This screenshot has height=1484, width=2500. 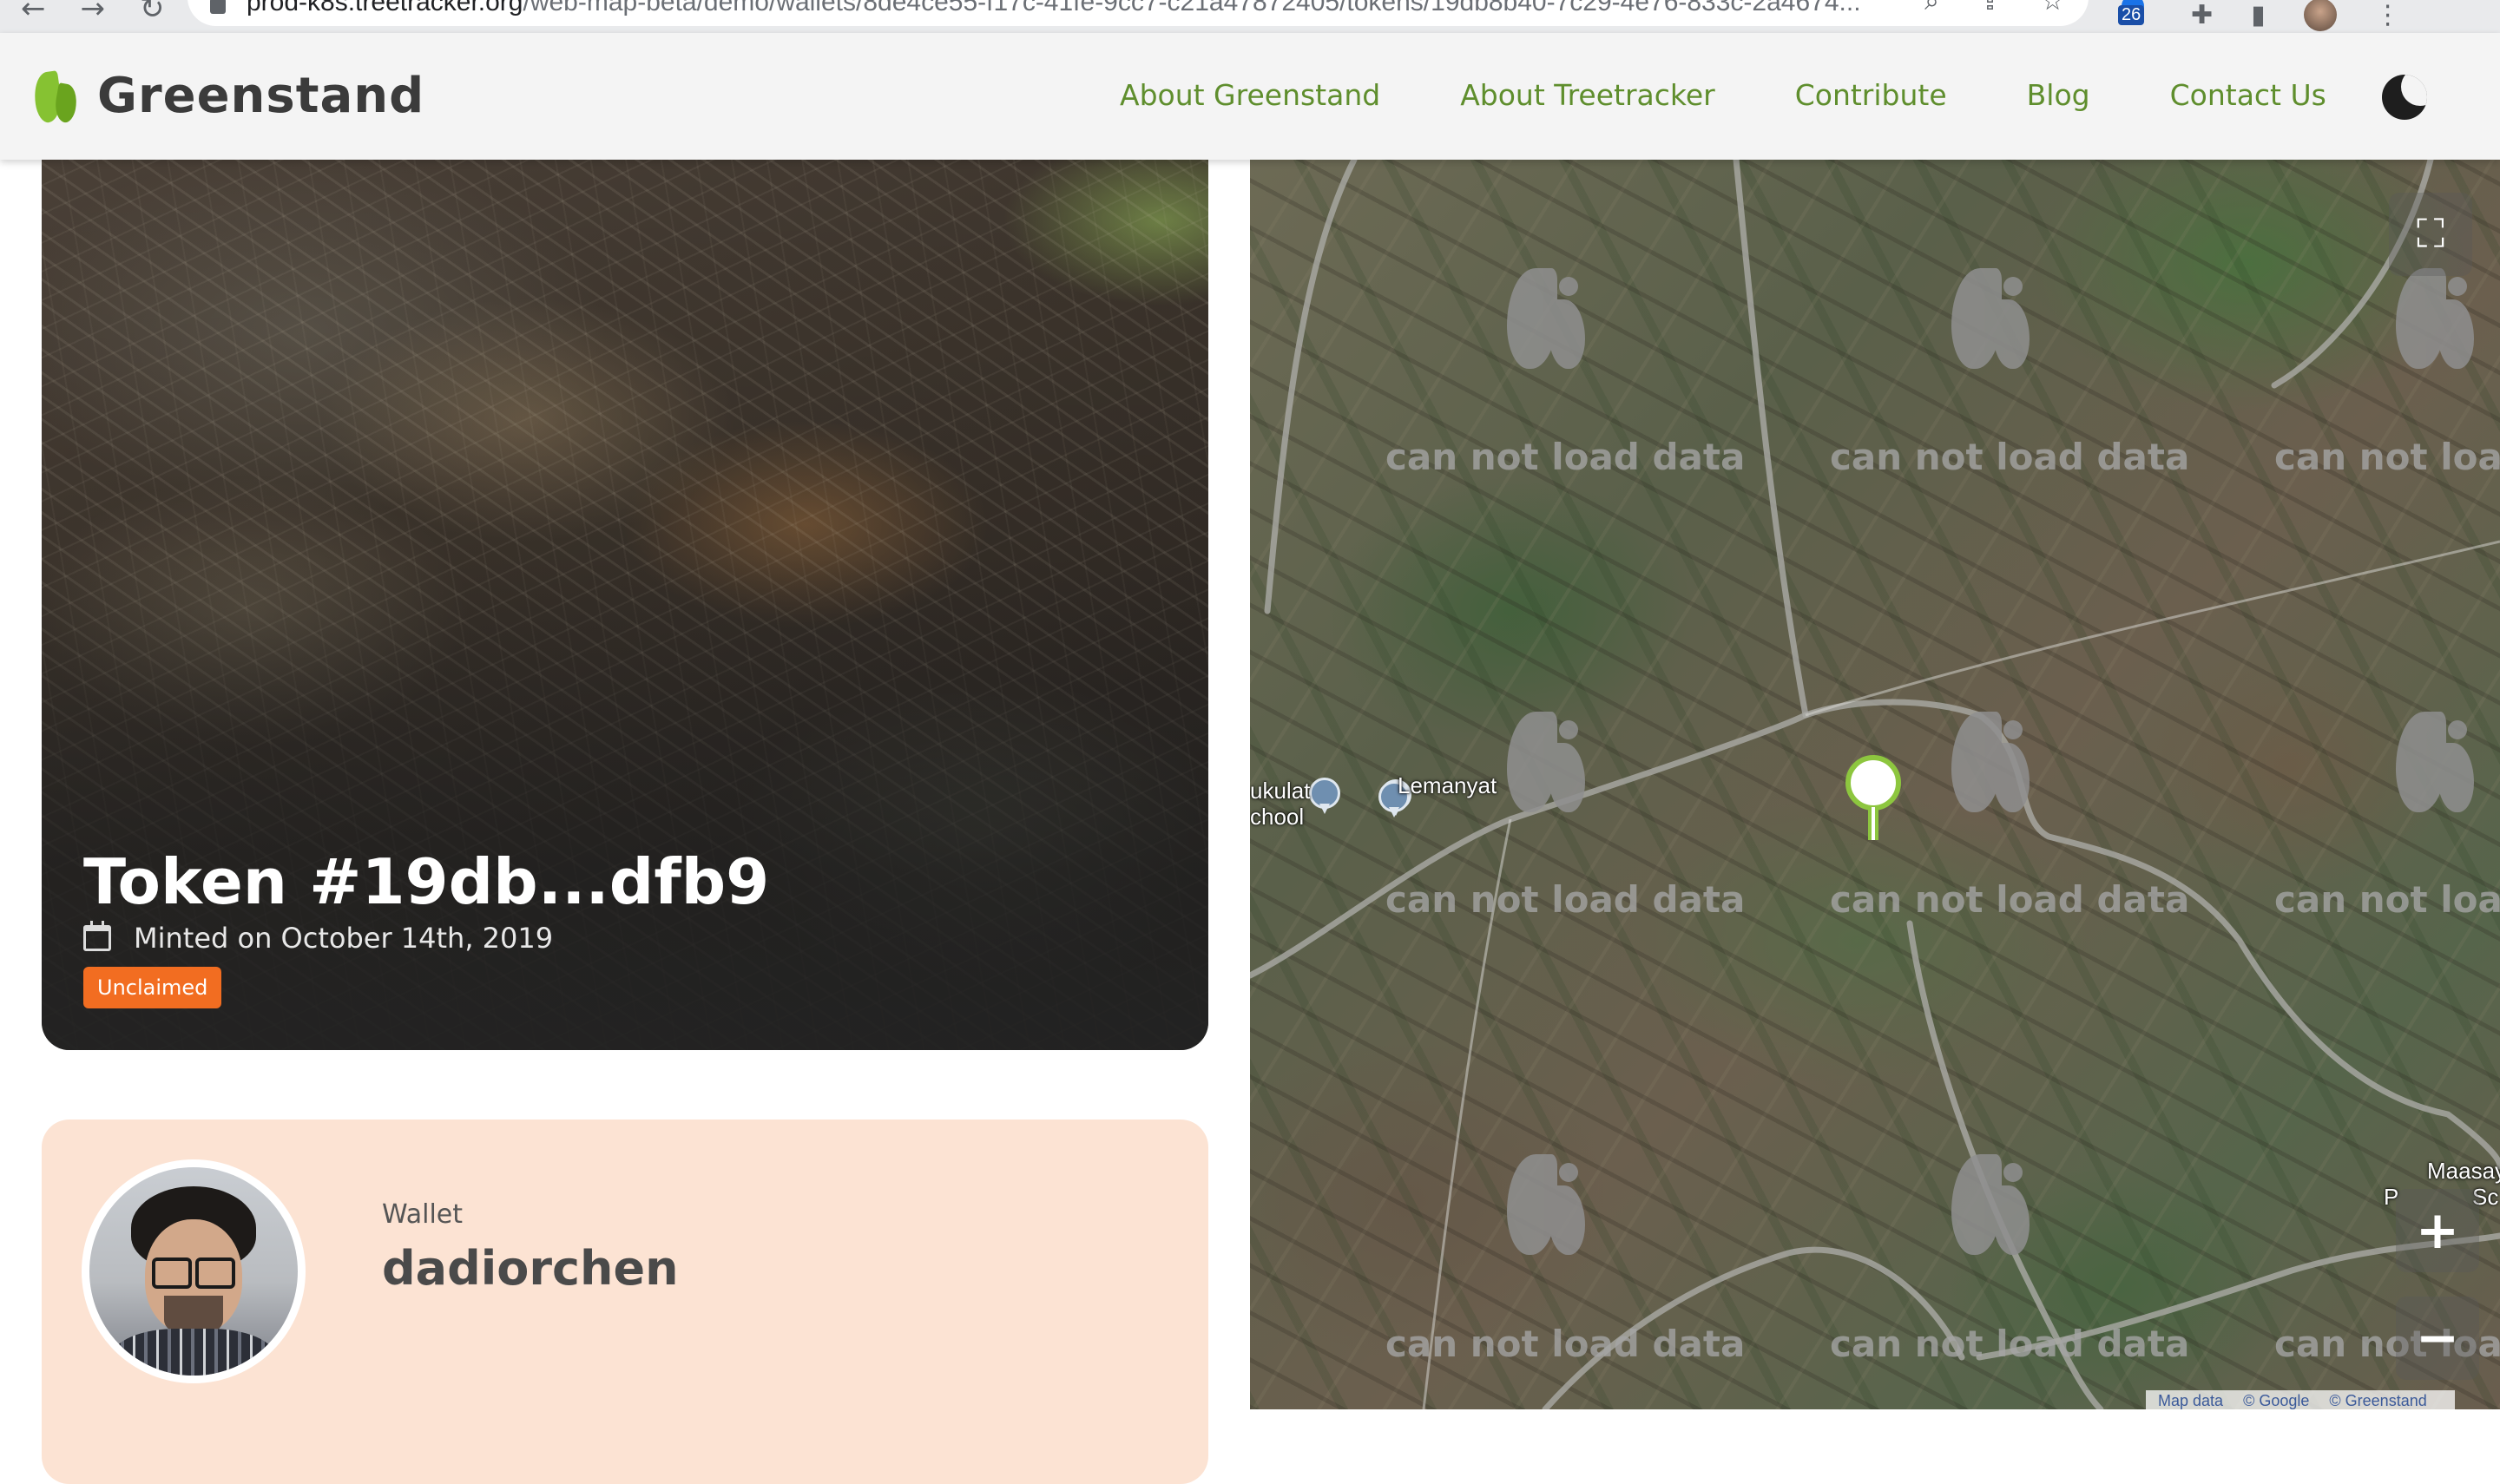 I want to click on puzzle-icon: ✚, so click(x=2202, y=15).